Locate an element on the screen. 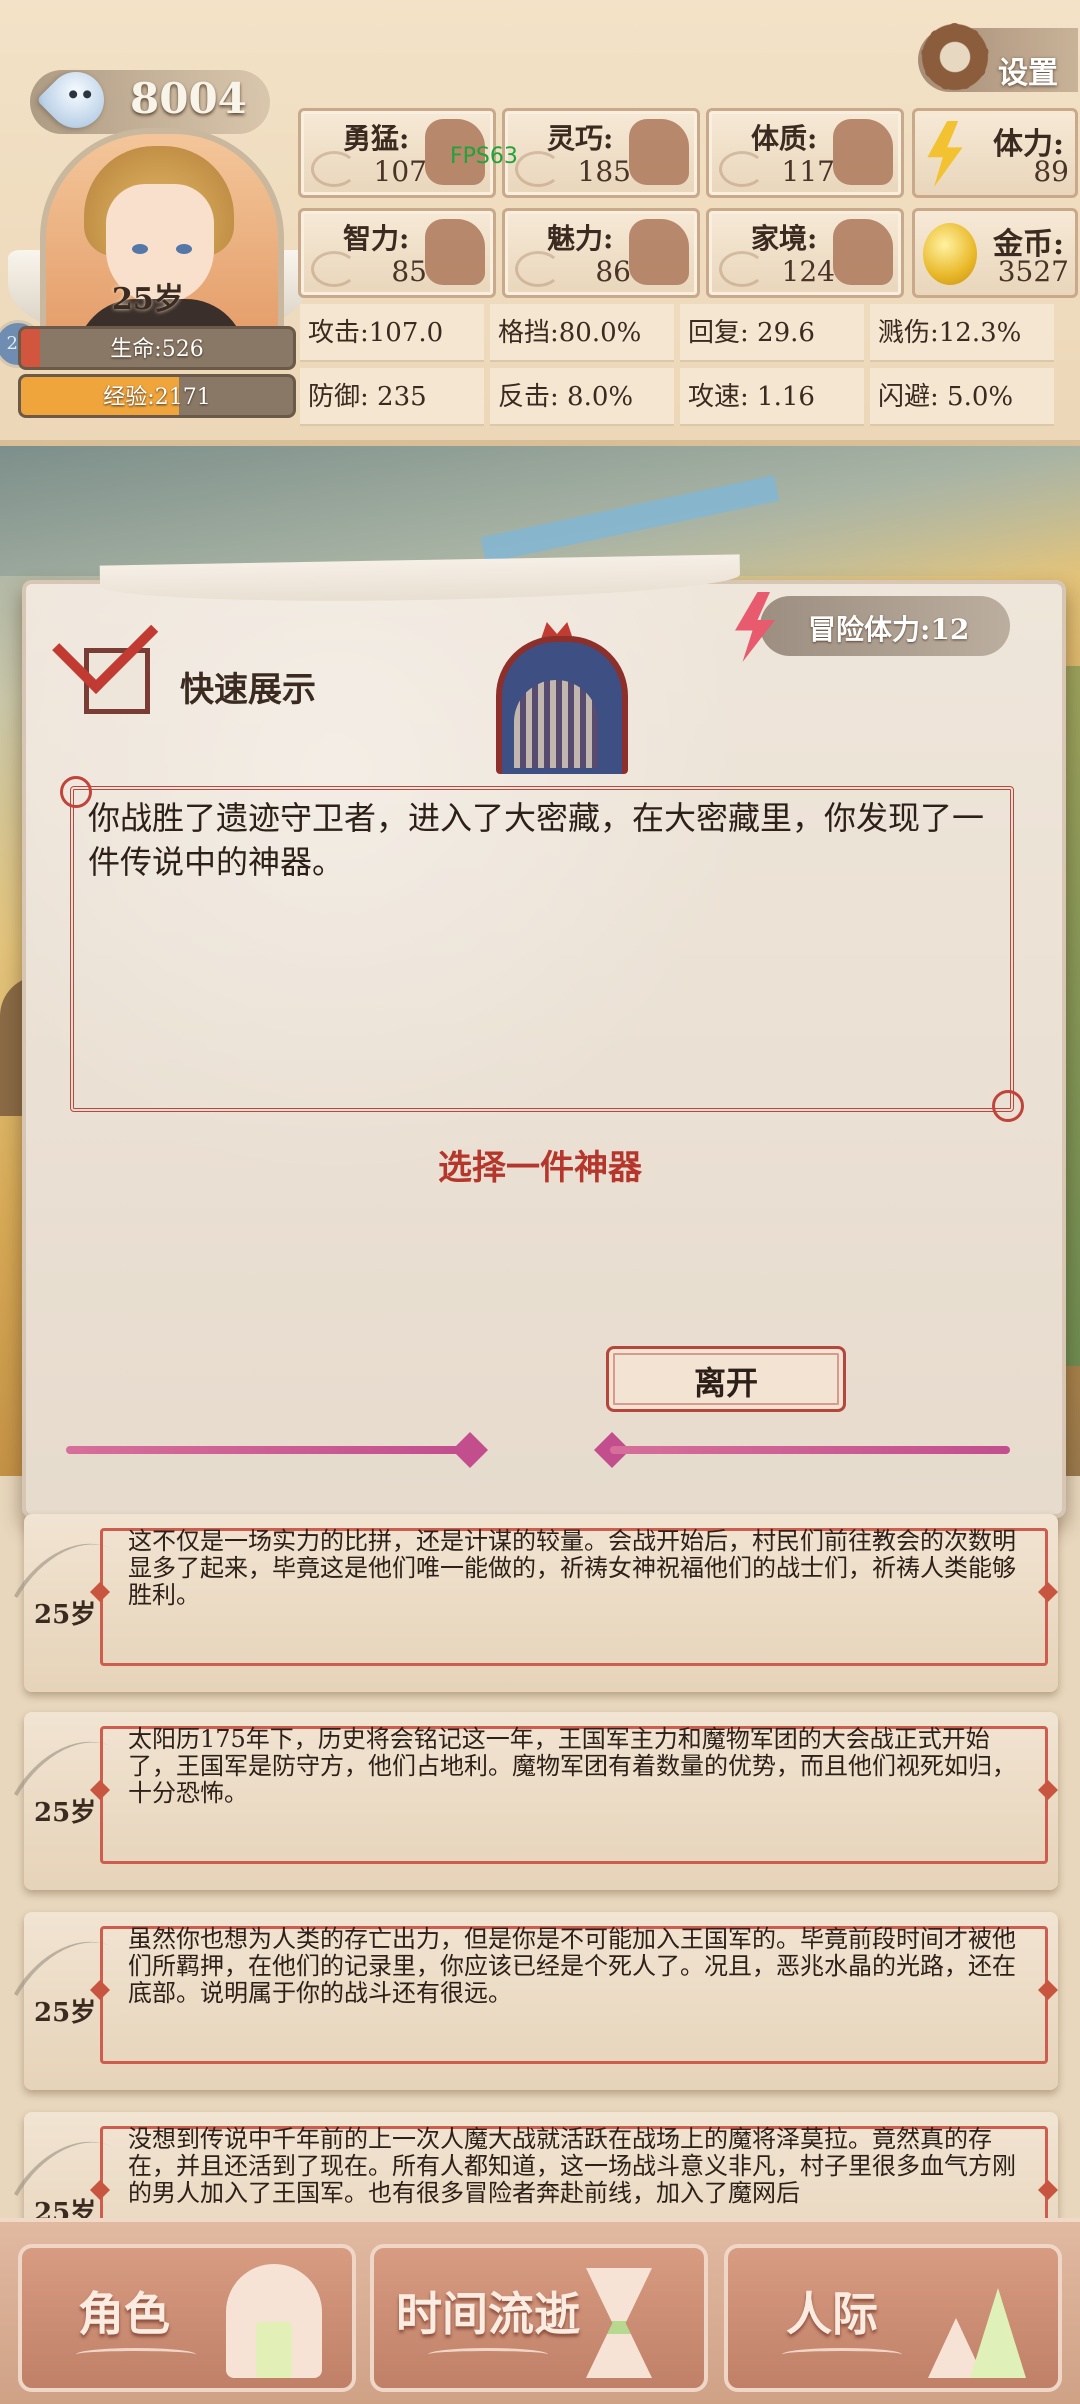 The image size is (1080, 2404). resource-stamina: 体力: 89 is located at coordinates (995, 153).